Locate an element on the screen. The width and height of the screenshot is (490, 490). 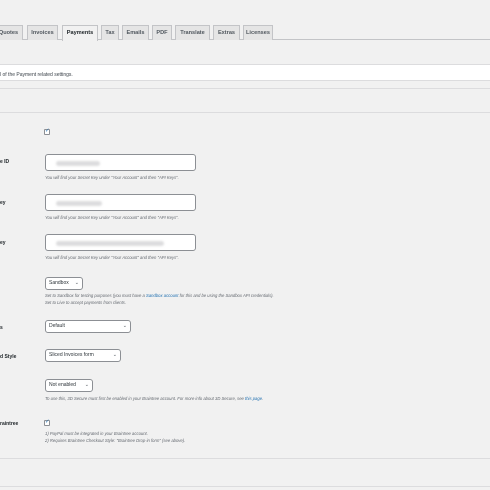
currency-label: s is located at coordinates (1, 328).